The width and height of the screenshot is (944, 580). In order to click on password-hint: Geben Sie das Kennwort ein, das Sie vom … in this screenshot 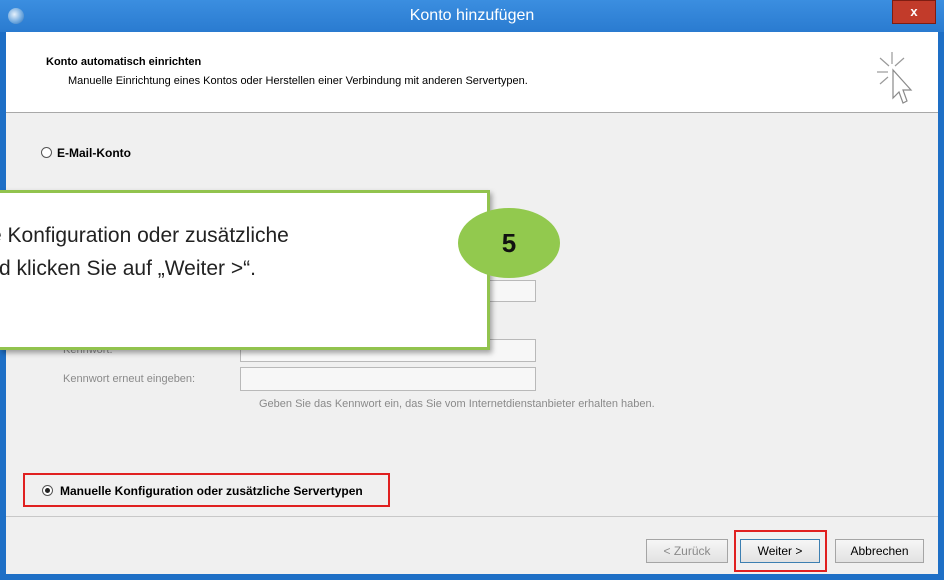, I will do `click(457, 404)`.